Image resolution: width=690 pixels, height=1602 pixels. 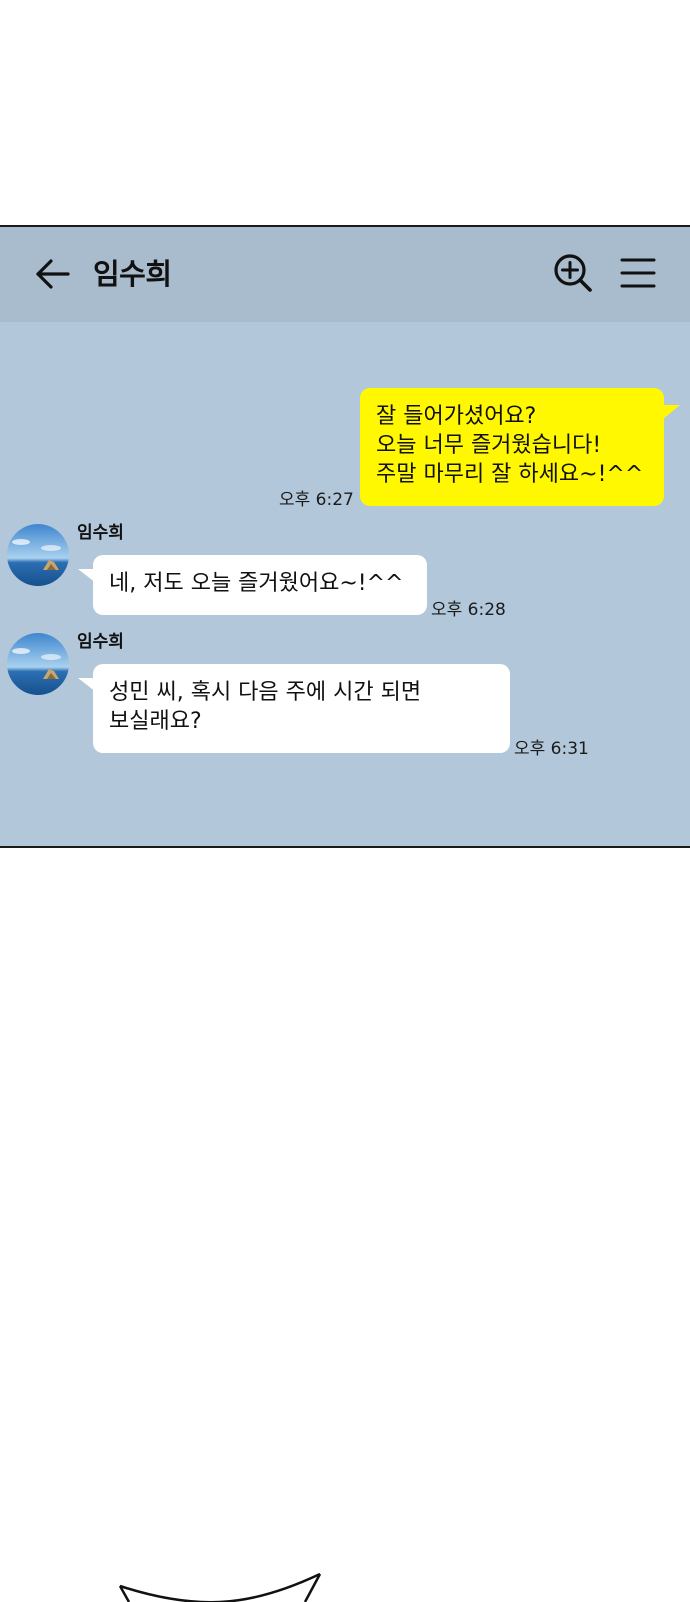 What do you see at coordinates (155, 721) in the screenshot?
I see `message-text: 보실래요?` at bounding box center [155, 721].